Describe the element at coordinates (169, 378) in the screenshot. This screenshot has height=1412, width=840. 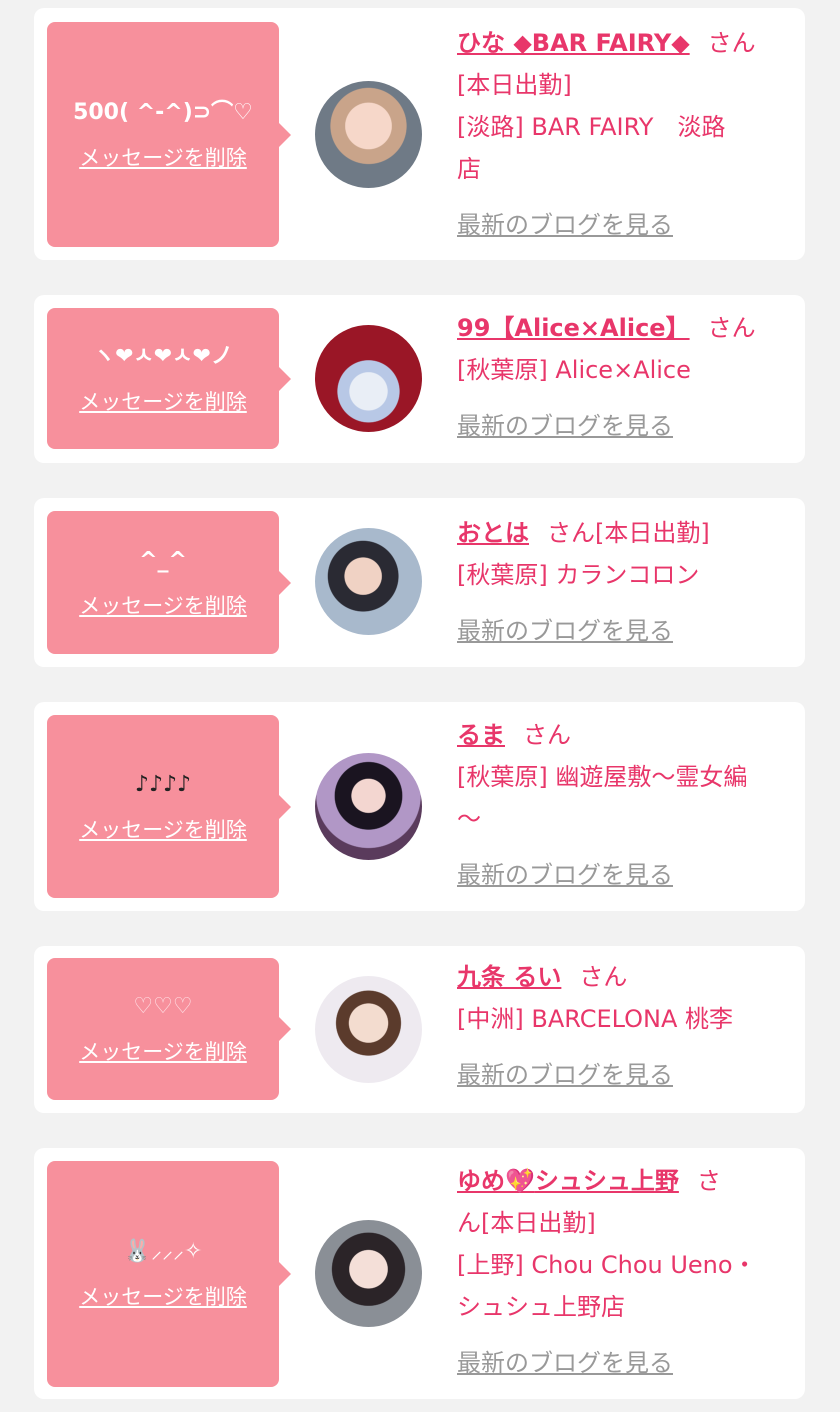
I see `message-bubble: ヽ❤︎ㅅ❤︎ㅅ❤︎ノ メッセージを削除` at that location.